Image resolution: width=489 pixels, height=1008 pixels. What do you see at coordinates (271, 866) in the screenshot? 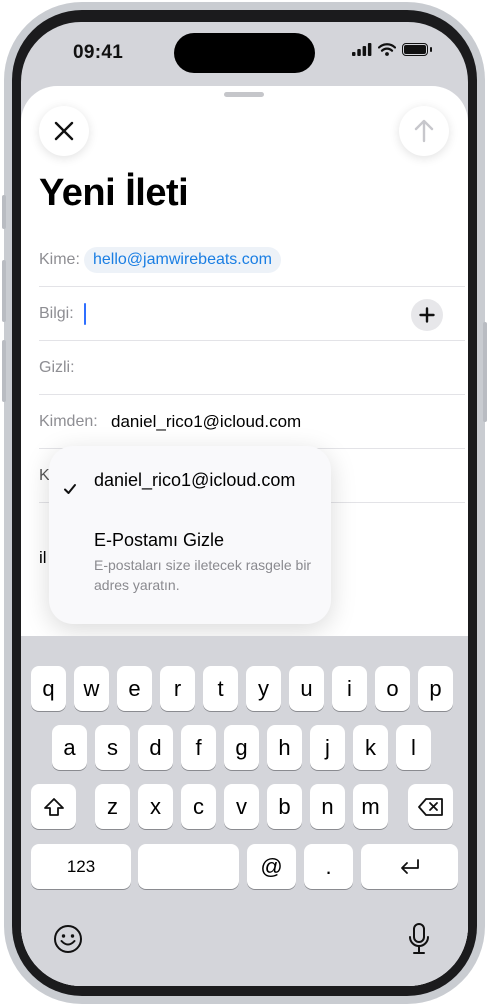
I see `at-key: @` at bounding box center [271, 866].